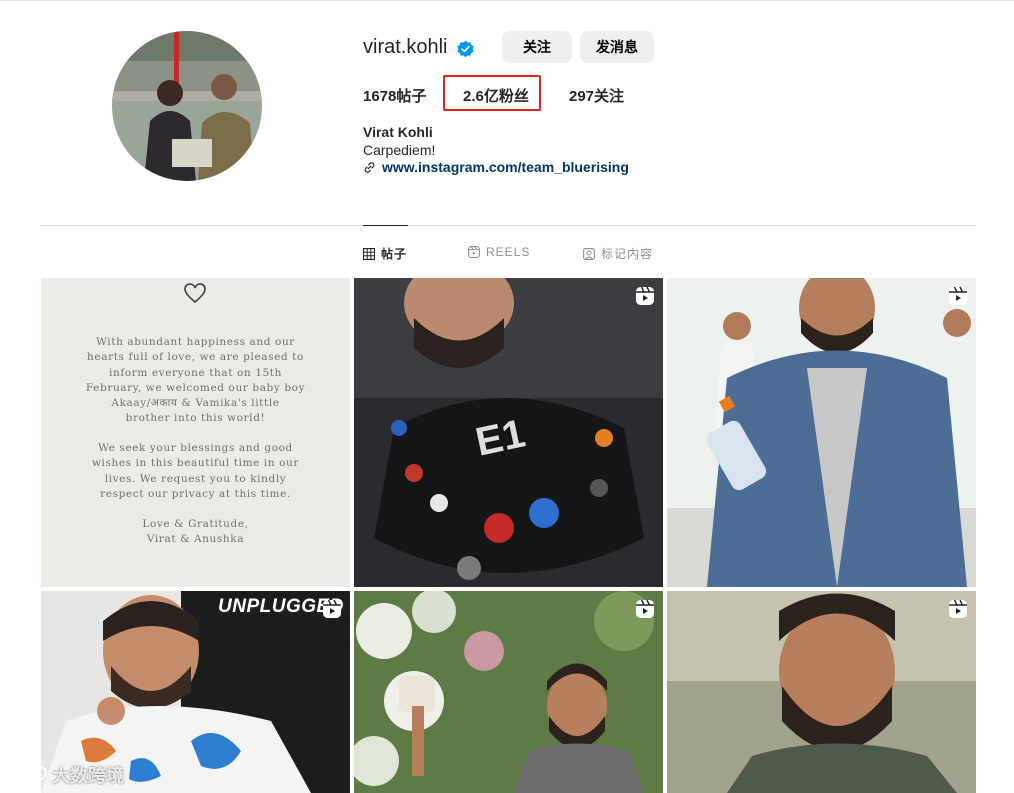 The image size is (1014, 793). What do you see at coordinates (195, 532) in the screenshot?
I see `announcement-signature: Love & Gratitude, Virat & Anushka` at bounding box center [195, 532].